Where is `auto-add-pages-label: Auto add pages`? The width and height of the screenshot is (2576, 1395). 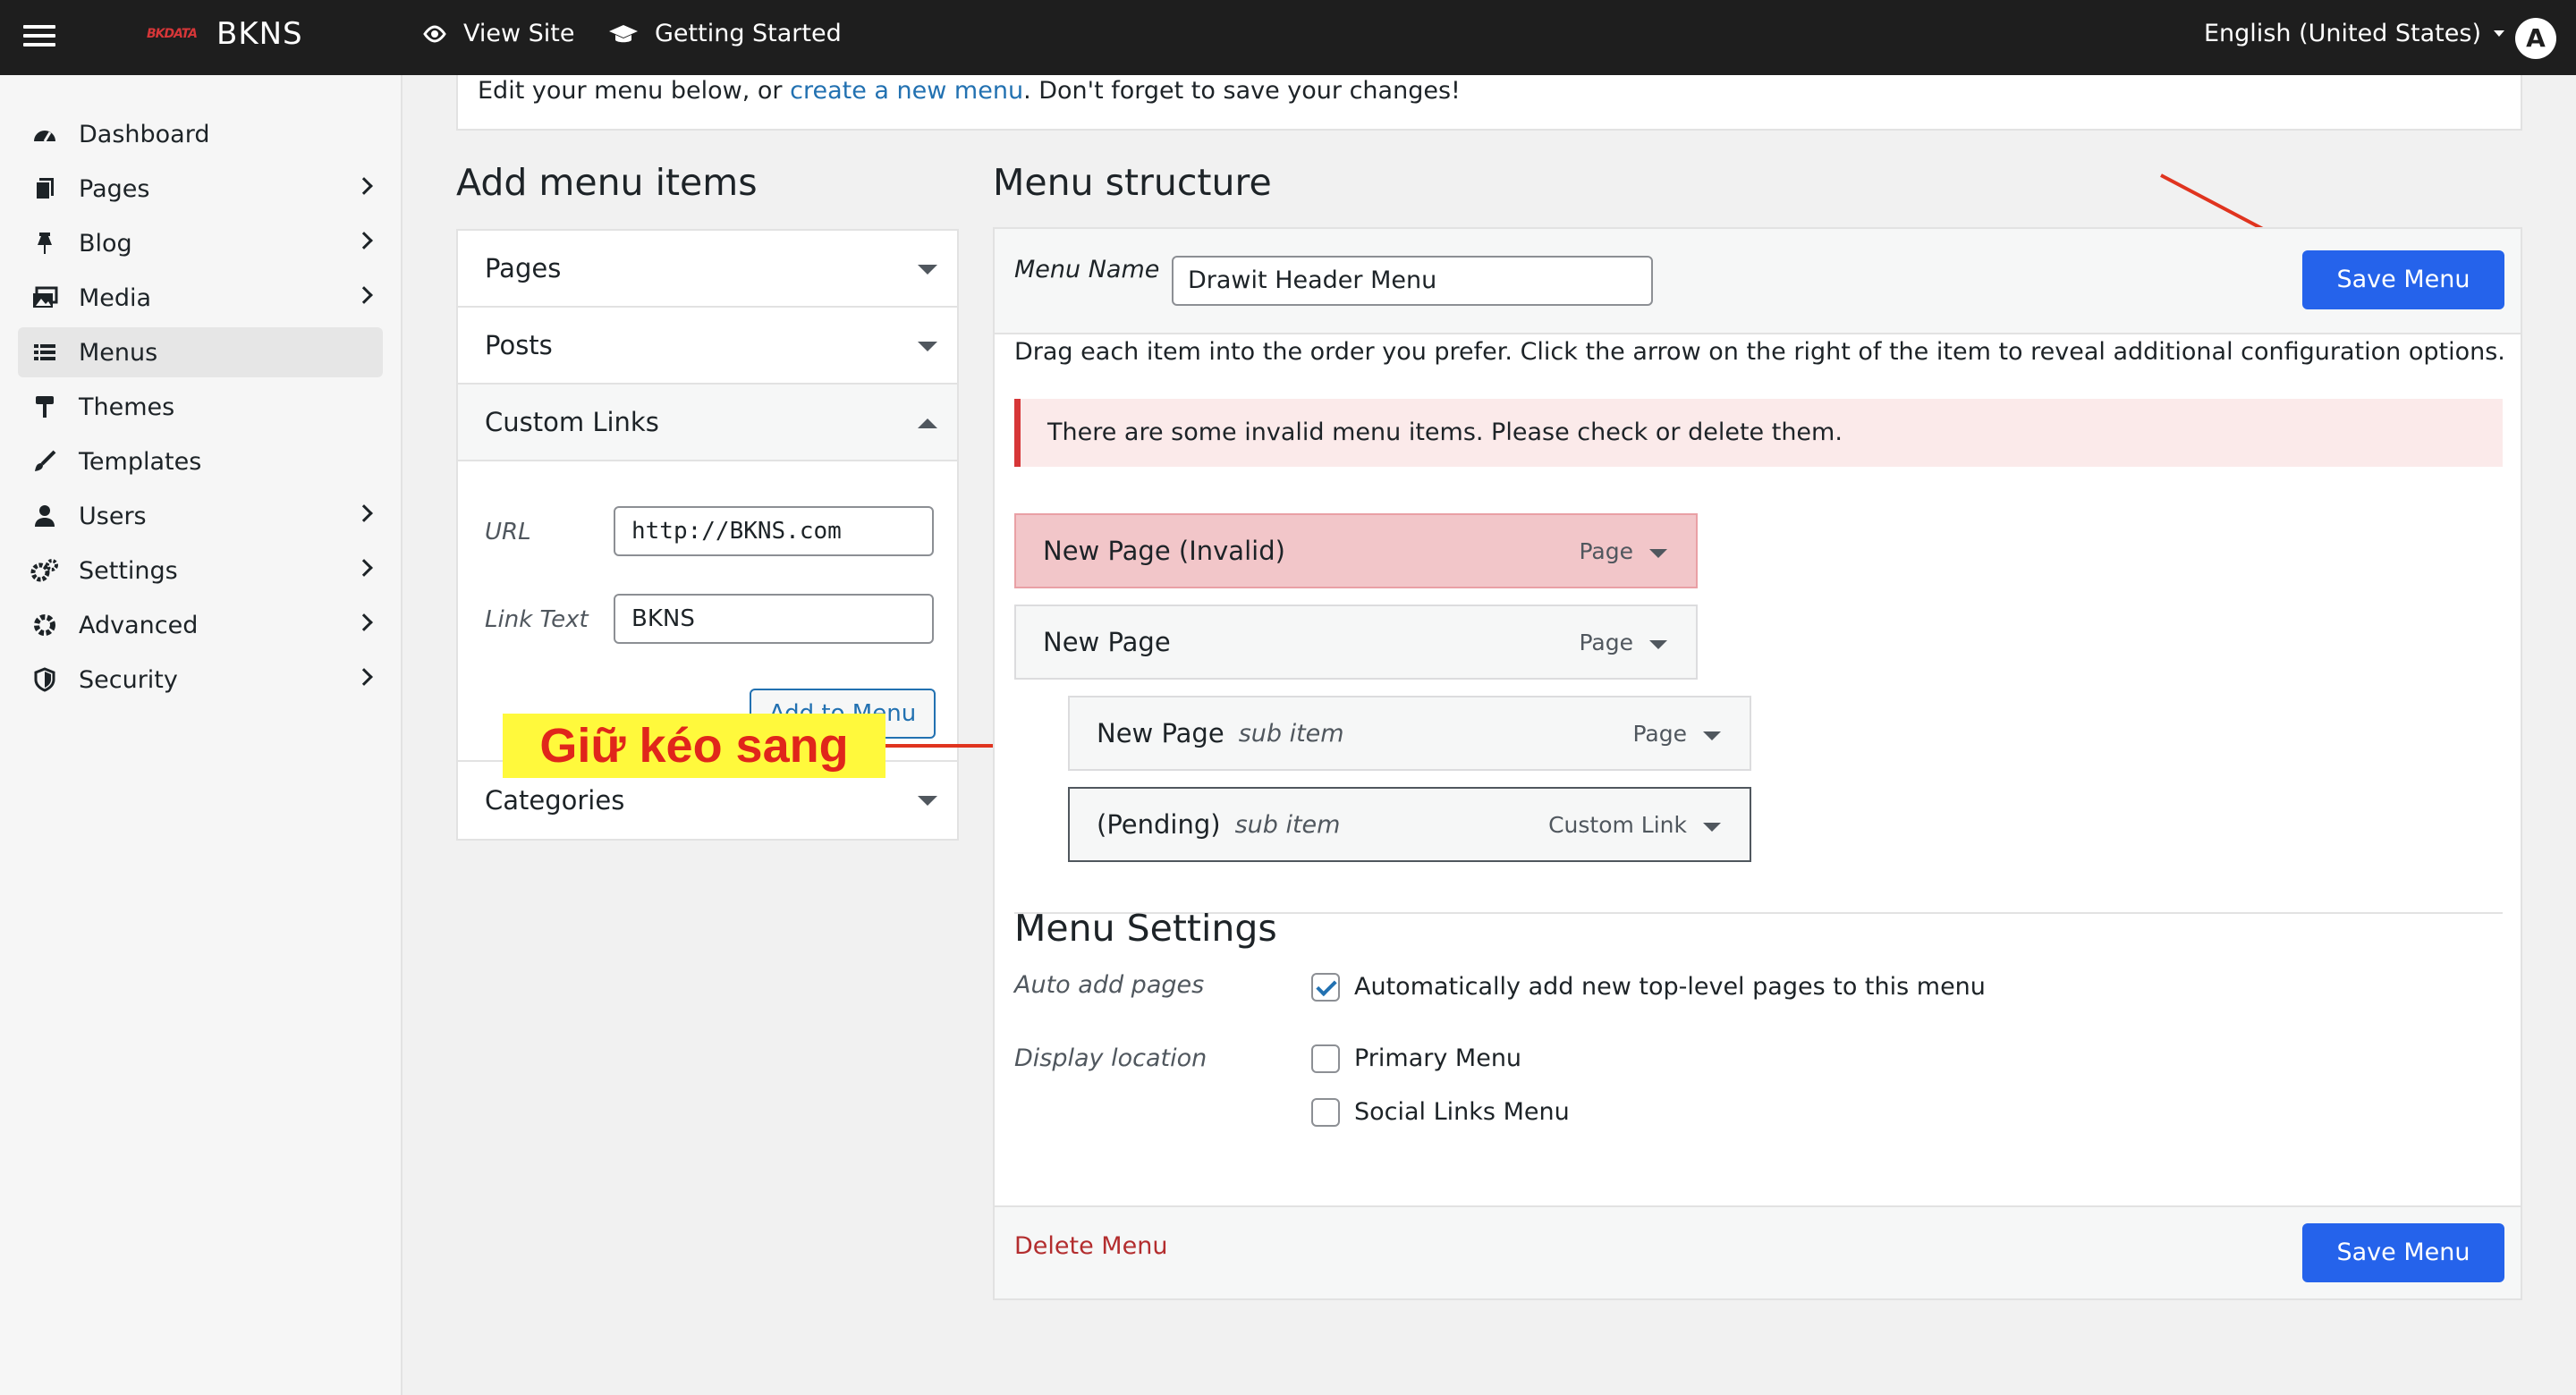 auto-add-pages-label: Auto add pages is located at coordinates (1109, 985).